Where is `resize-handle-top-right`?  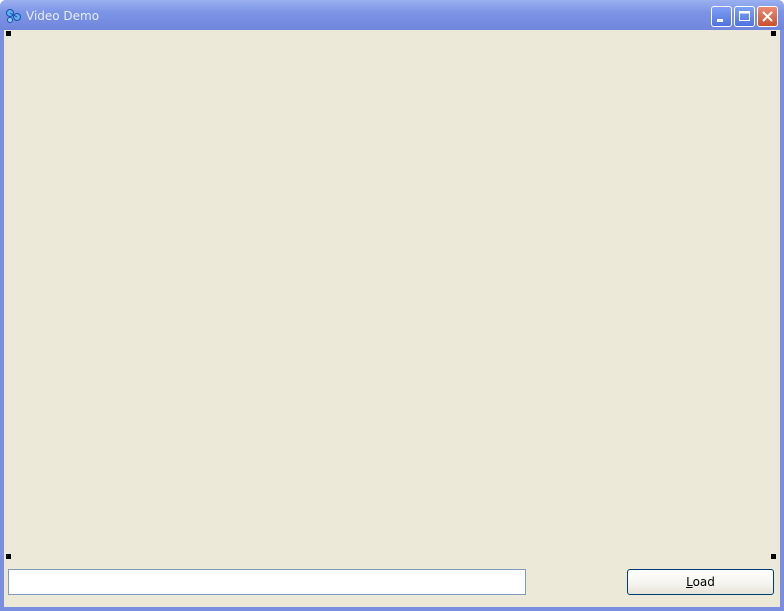
resize-handle-top-right is located at coordinates (773, 33).